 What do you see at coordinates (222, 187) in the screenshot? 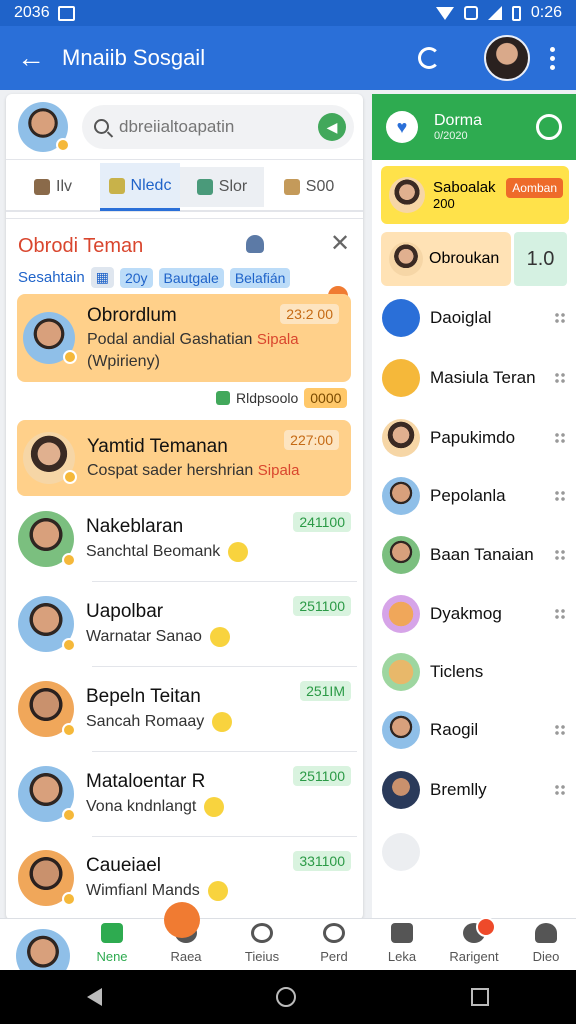
I see `tab-slor: Slor` at bounding box center [222, 187].